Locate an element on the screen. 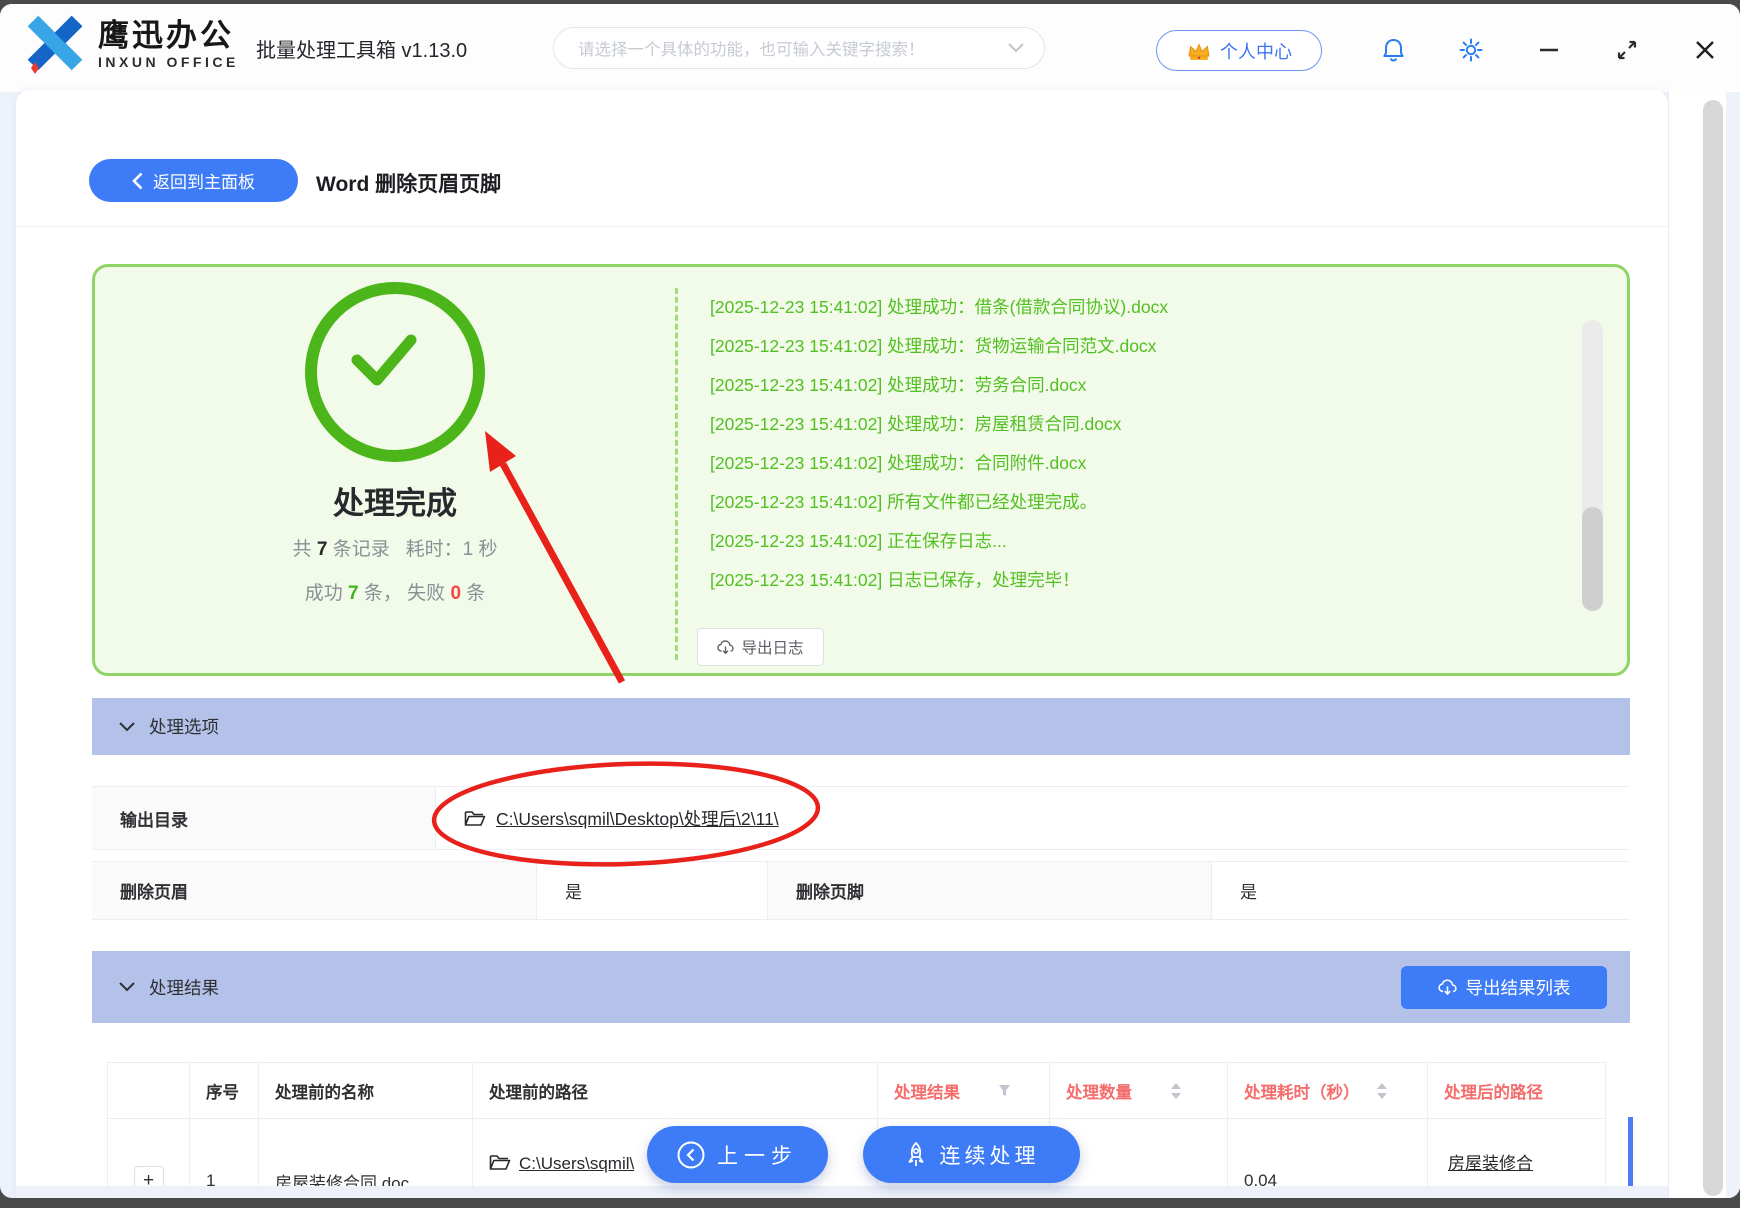 Image resolution: width=1740 pixels, height=1208 pixels. app-logo: 鹰迅办公 INXUN OFFICE is located at coordinates (130, 45).